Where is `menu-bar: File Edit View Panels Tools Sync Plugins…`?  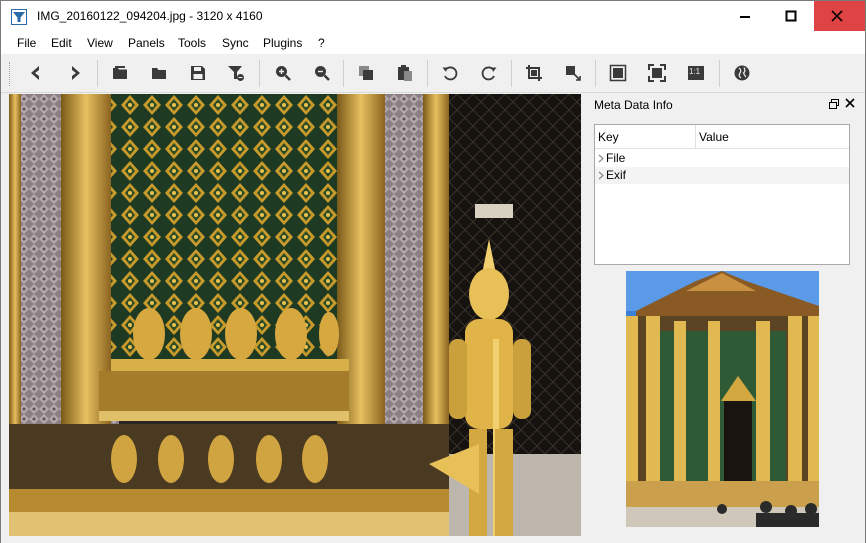
menu-bar: File Edit View Panels Tools Sync Plugins… is located at coordinates (433, 43).